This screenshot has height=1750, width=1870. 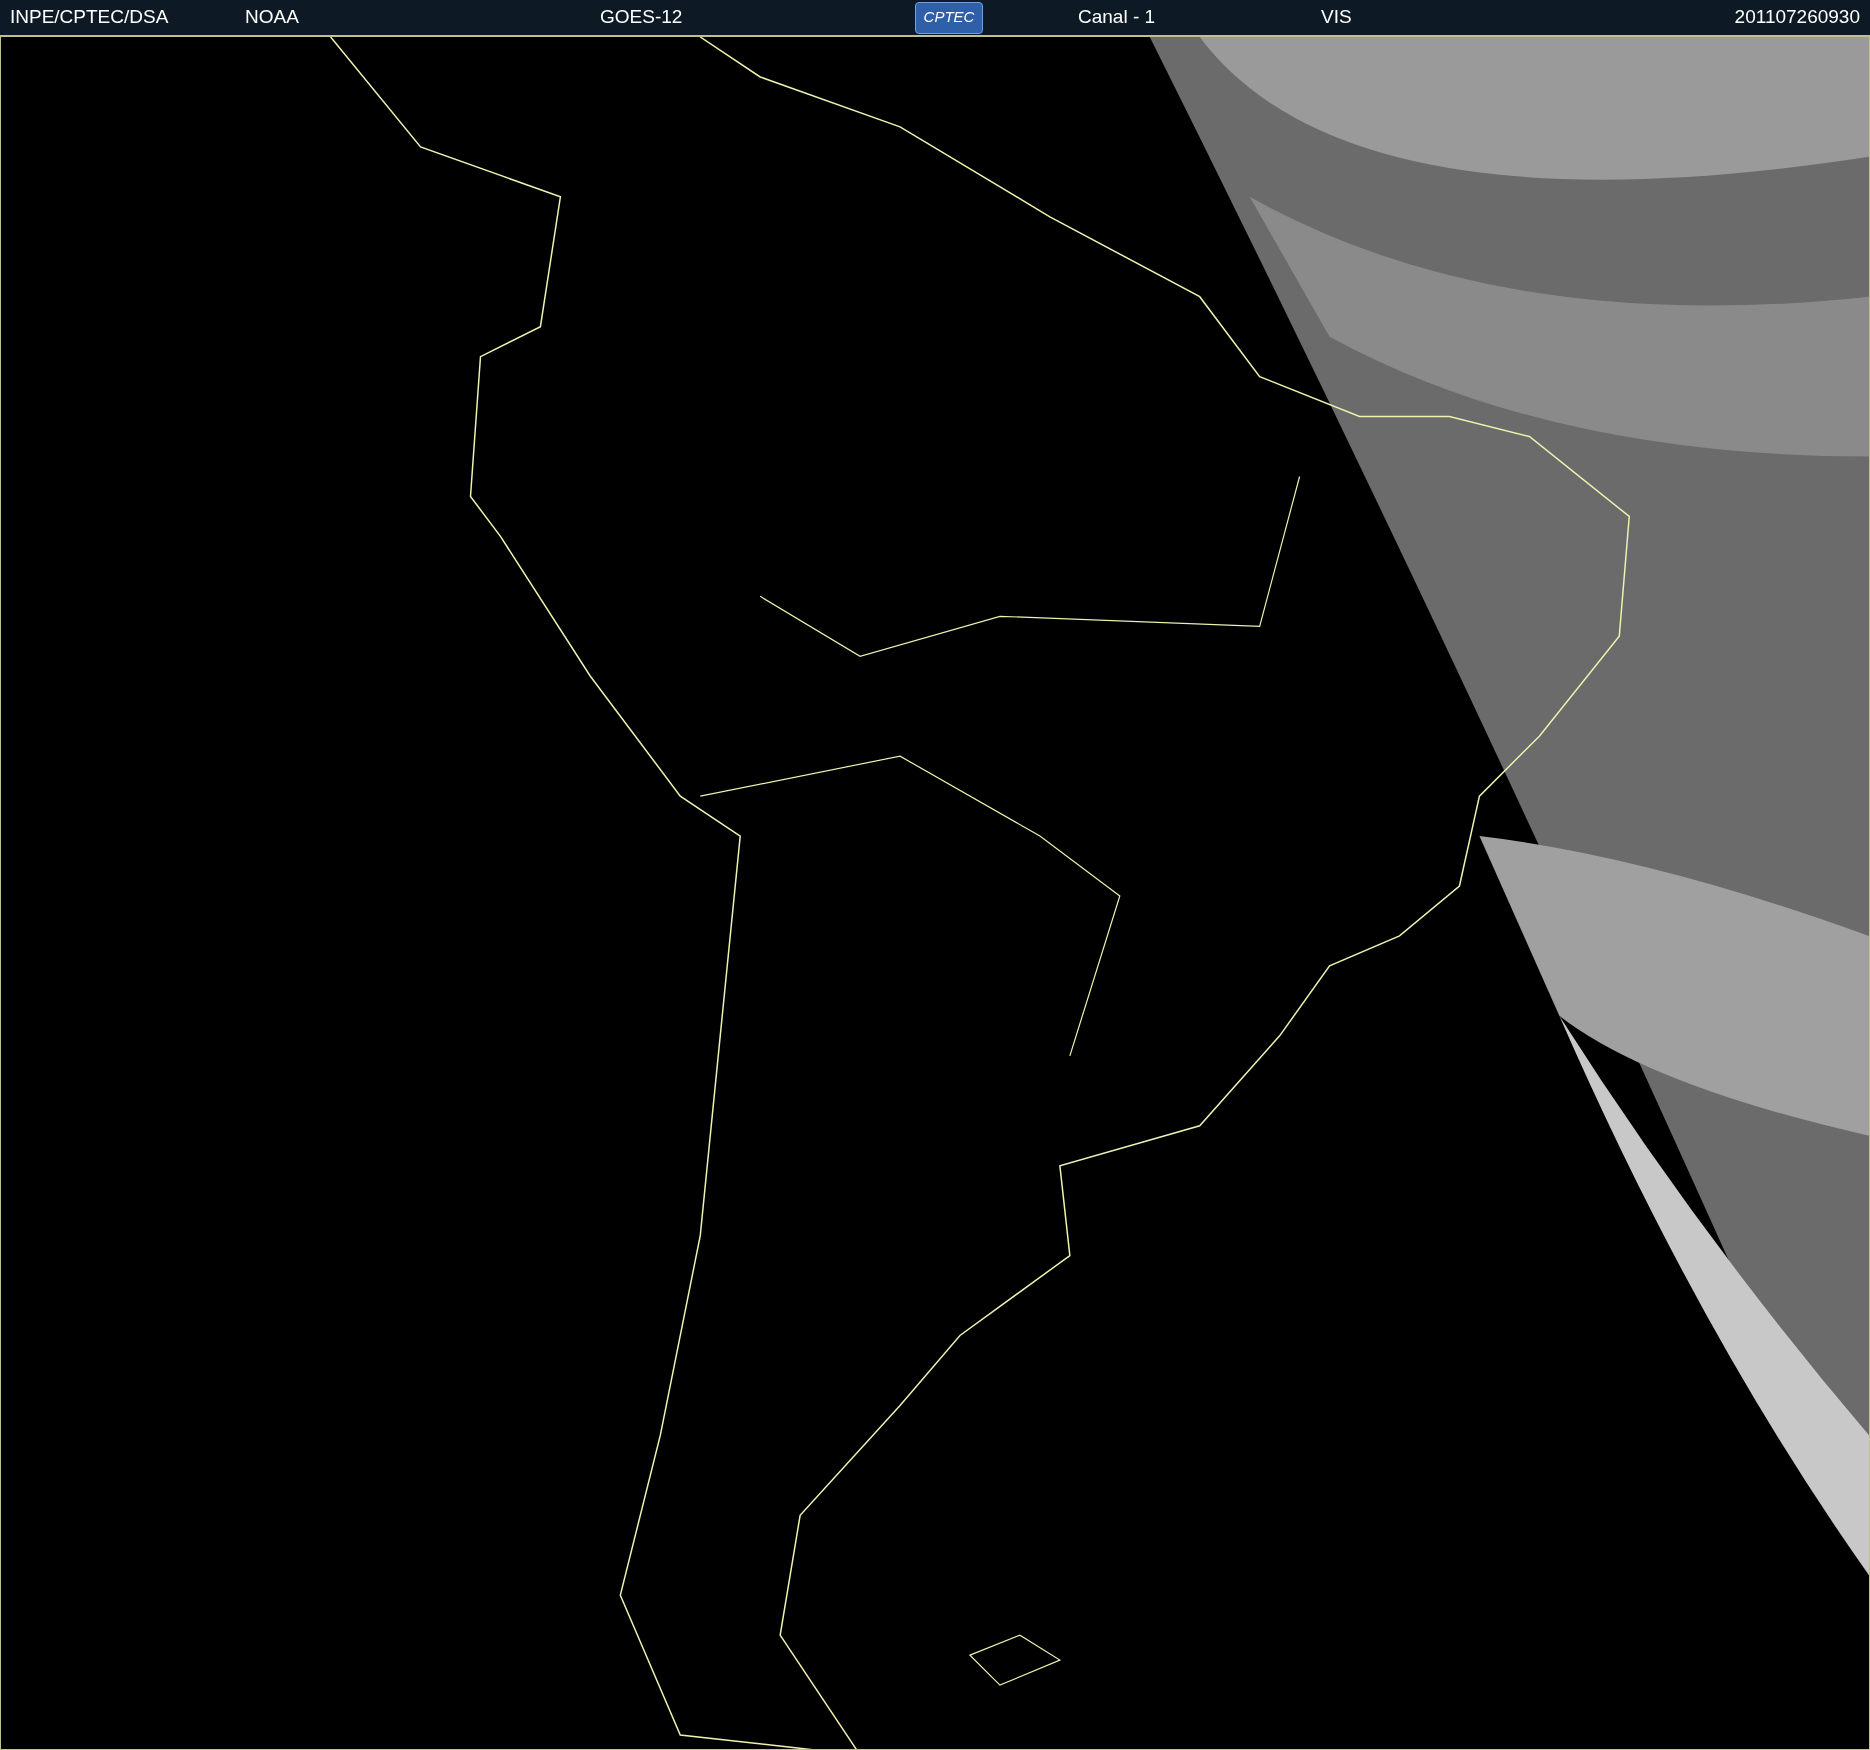 What do you see at coordinates (90, 17) in the screenshot?
I see `source-label: INPE/CPTEC/DSA` at bounding box center [90, 17].